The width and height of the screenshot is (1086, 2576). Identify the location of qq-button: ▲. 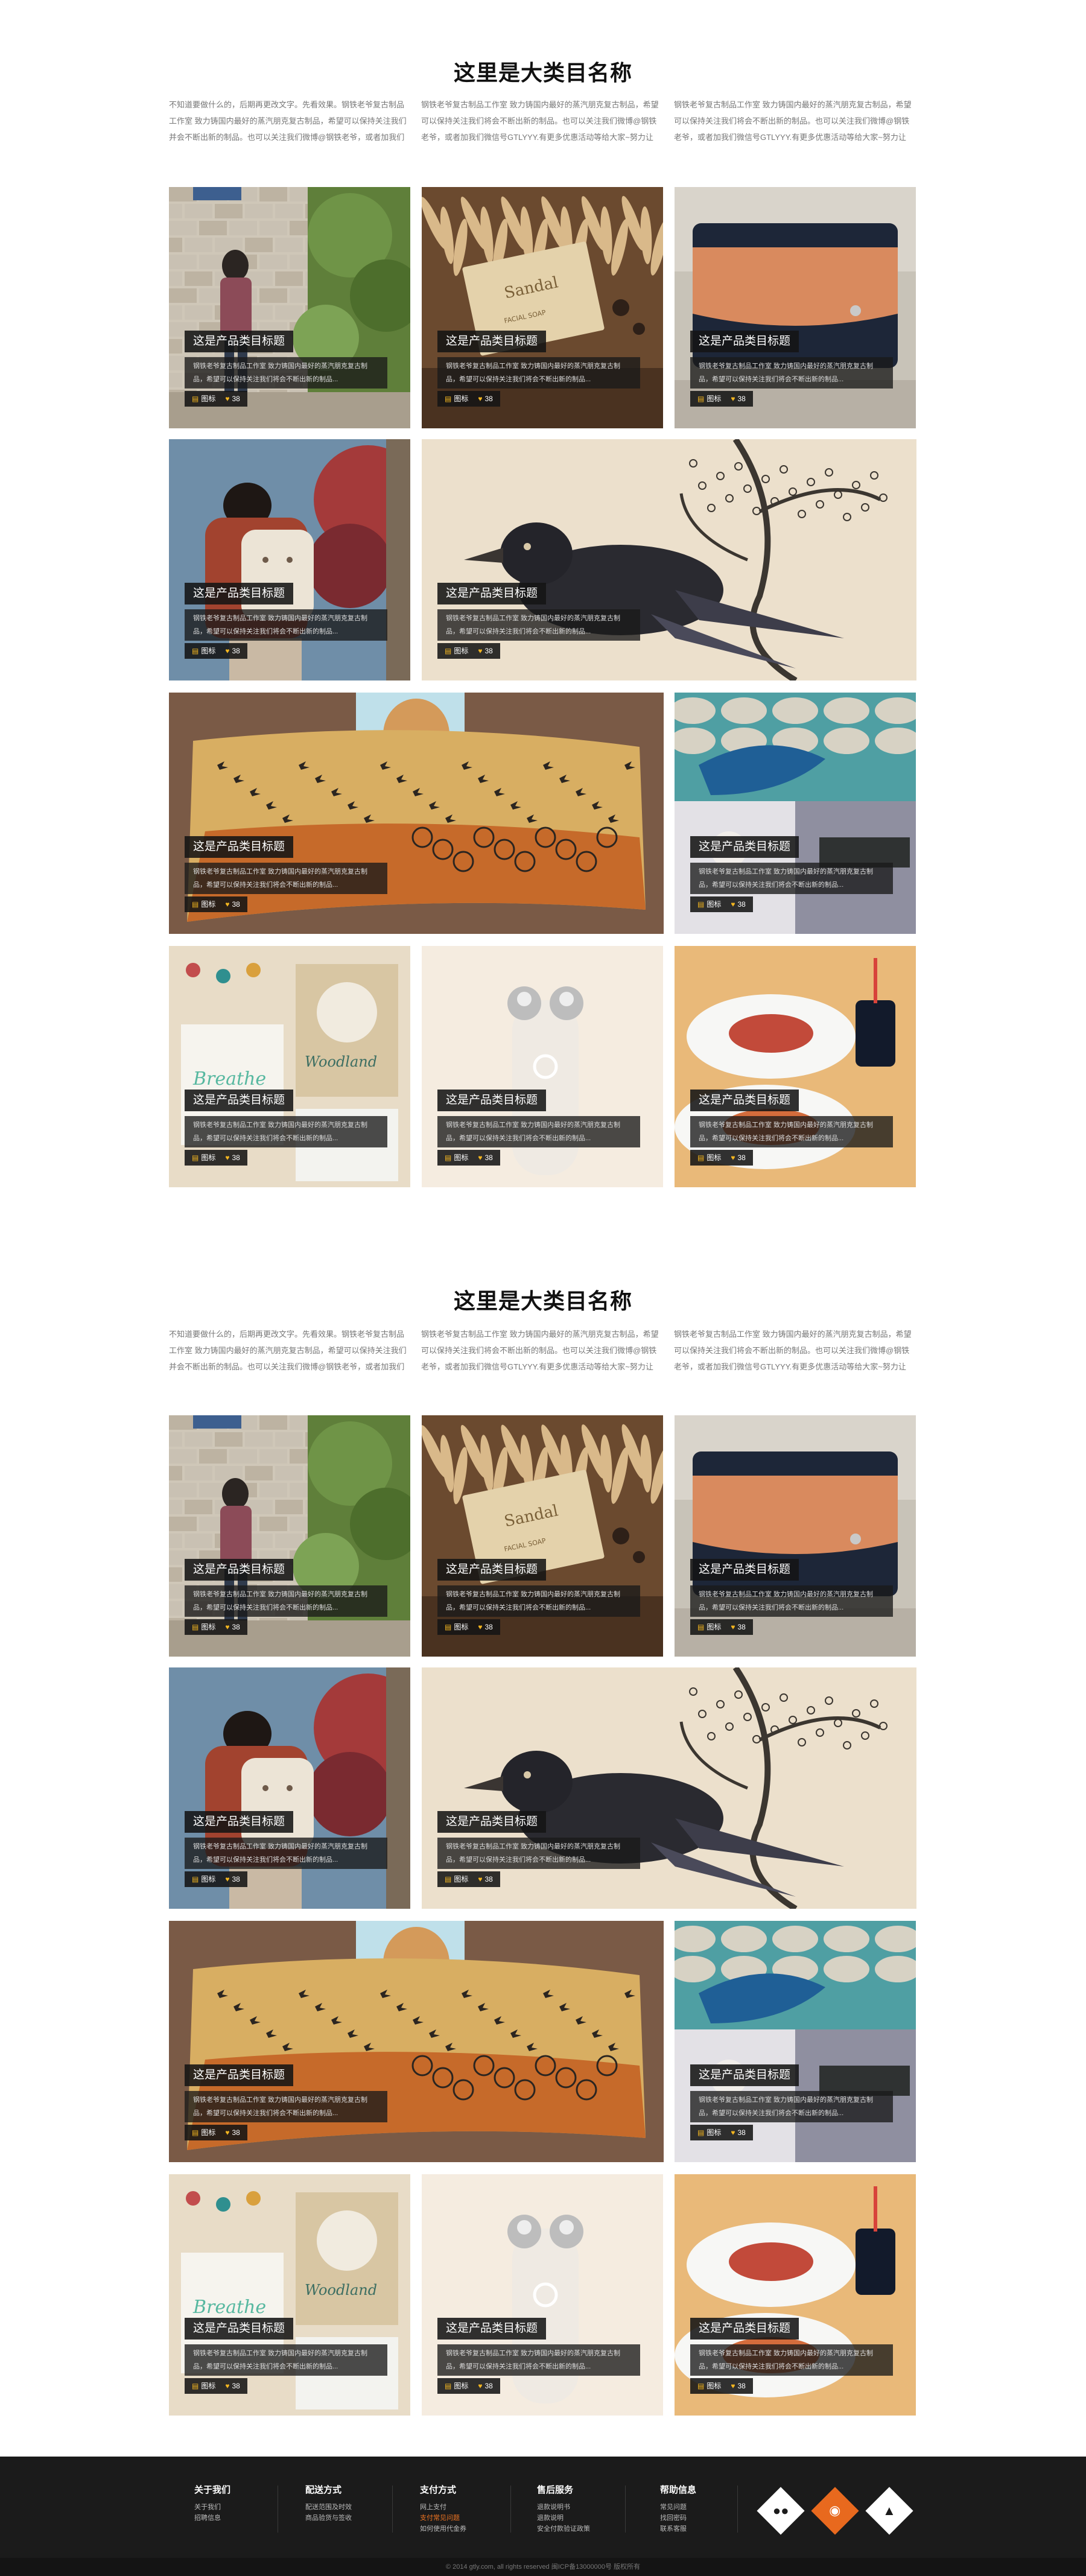
(889, 2511).